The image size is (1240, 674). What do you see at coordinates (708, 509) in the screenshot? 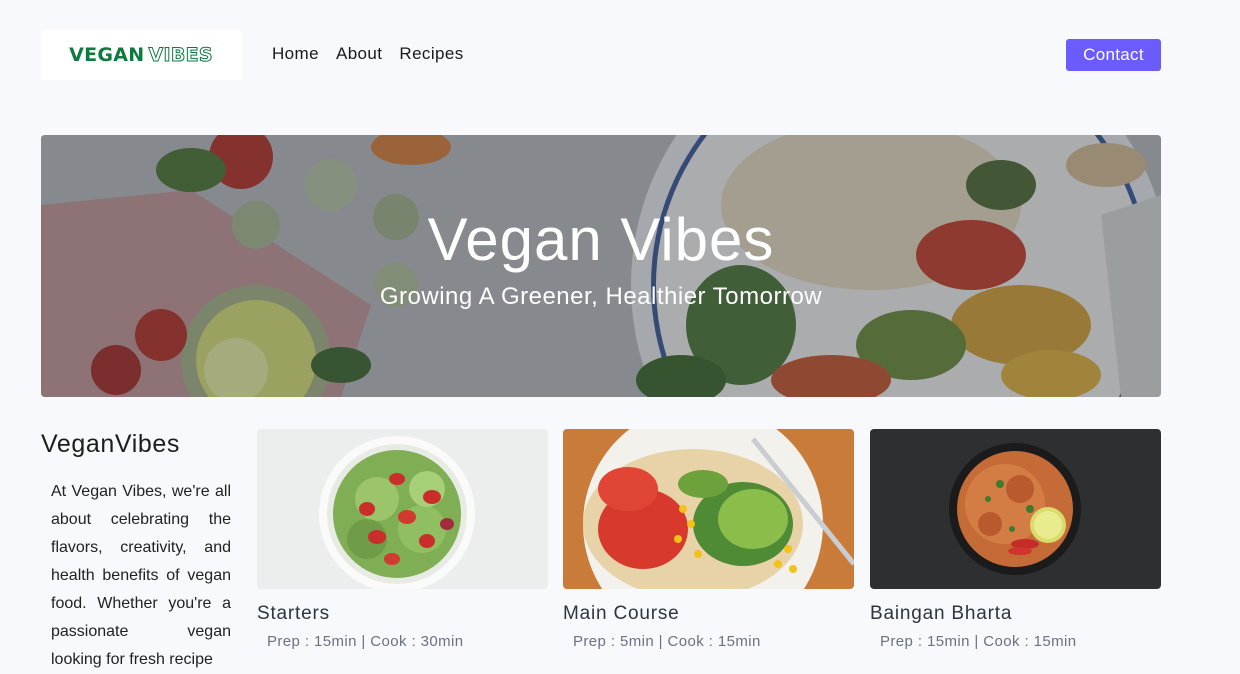
I see `recipe-image-avocado-plate` at bounding box center [708, 509].